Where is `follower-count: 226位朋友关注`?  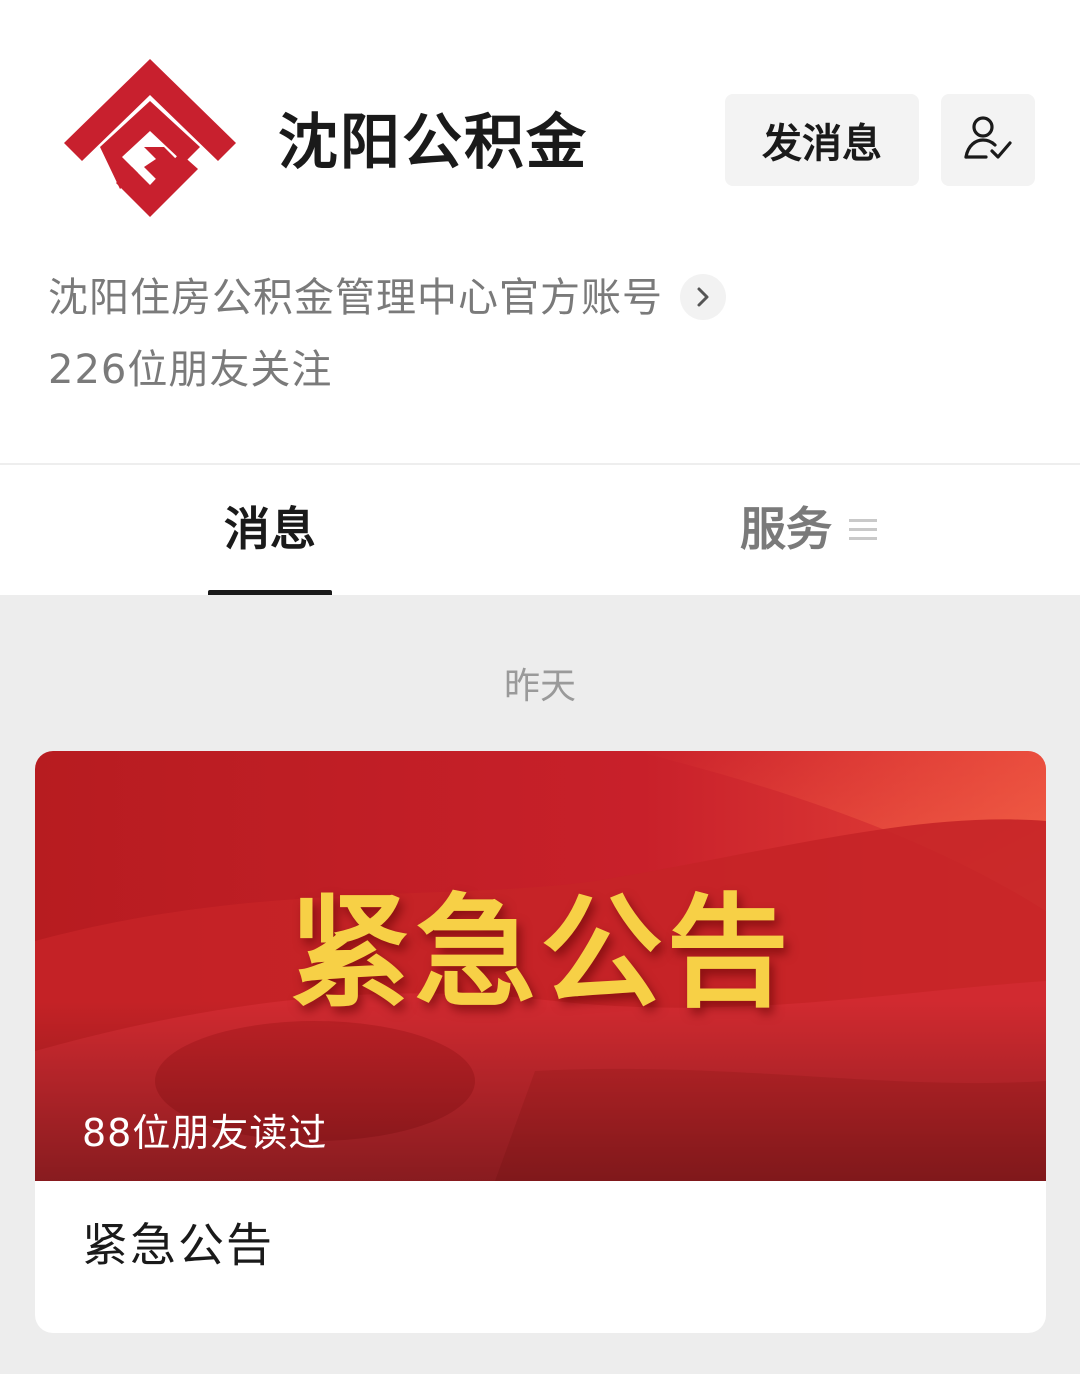 follower-count: 226位朋友关注 is located at coordinates (190, 370).